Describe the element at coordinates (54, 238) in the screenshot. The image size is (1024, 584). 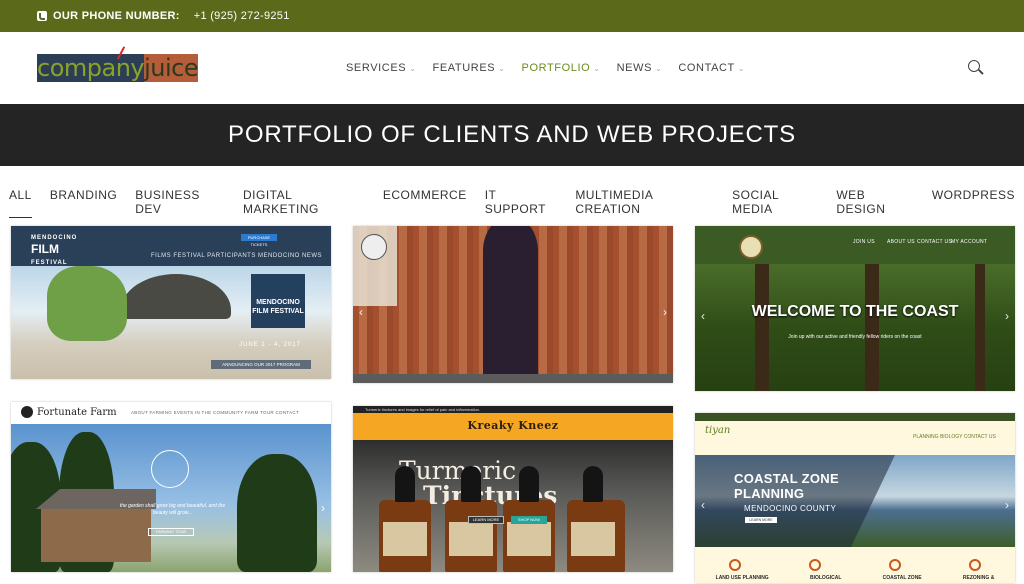
I see `logo-top: MENDOCINO` at that location.